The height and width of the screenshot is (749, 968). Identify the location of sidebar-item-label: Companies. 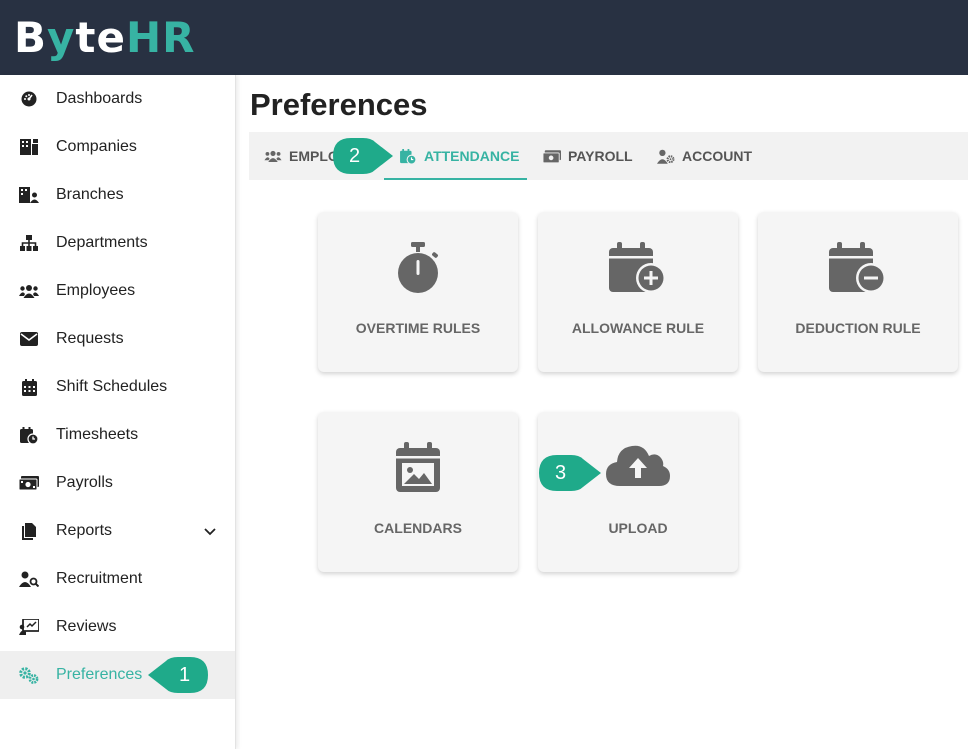
(96, 146).